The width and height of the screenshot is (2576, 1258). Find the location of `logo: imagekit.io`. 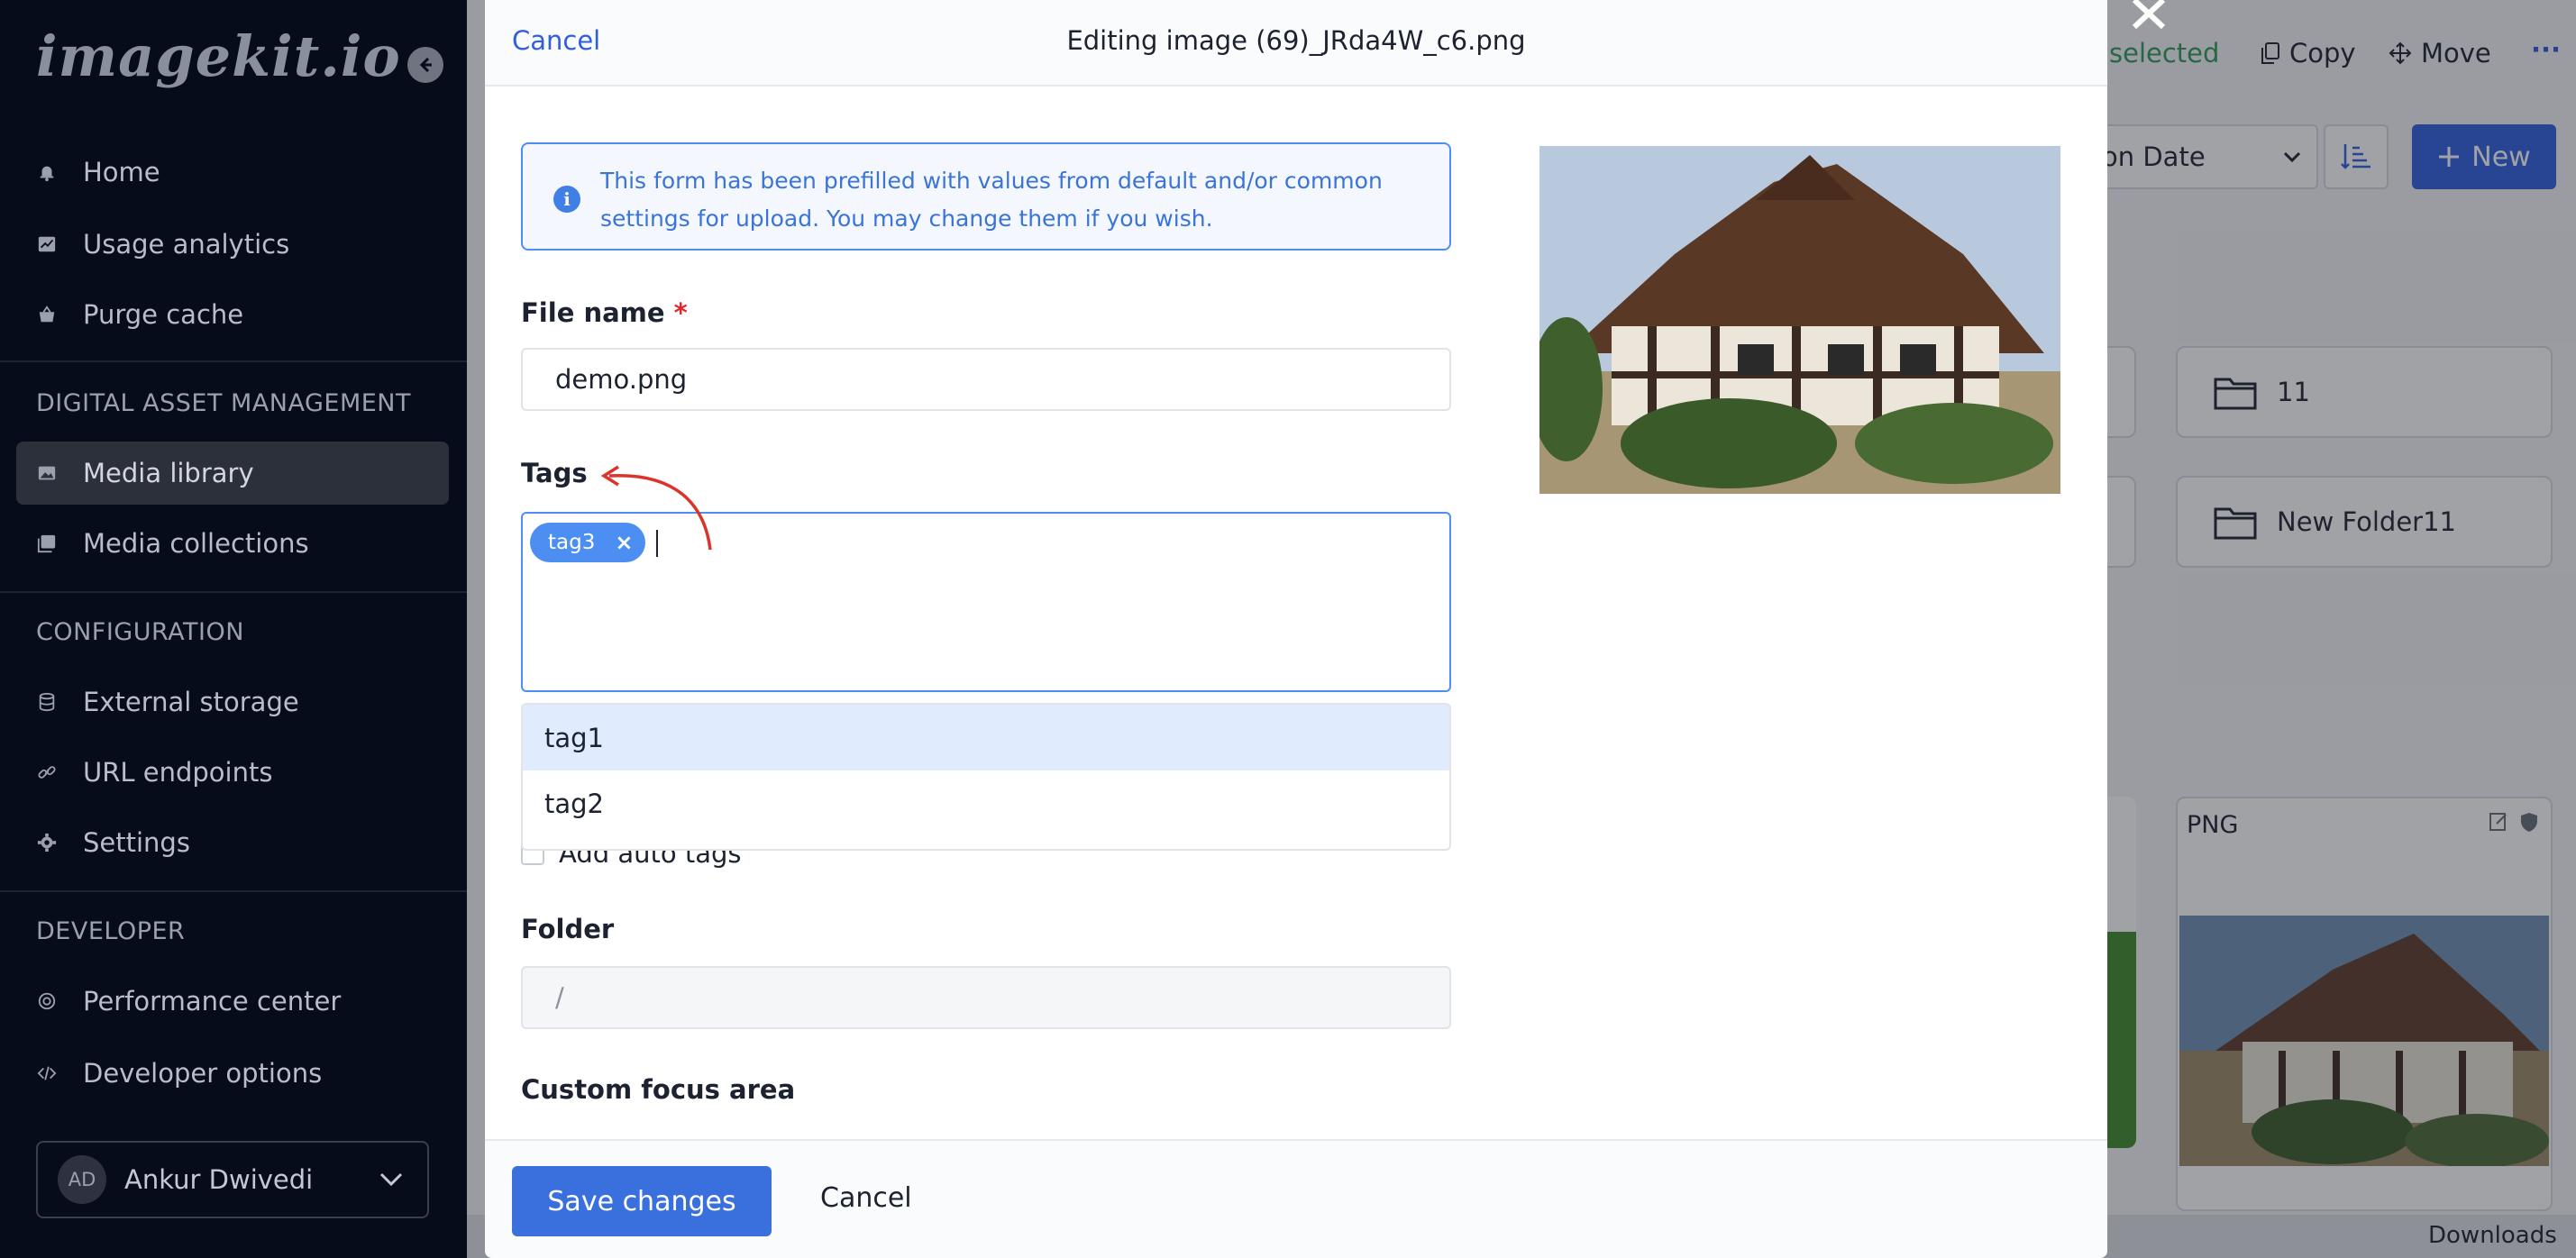

logo: imagekit.io is located at coordinates (218, 56).